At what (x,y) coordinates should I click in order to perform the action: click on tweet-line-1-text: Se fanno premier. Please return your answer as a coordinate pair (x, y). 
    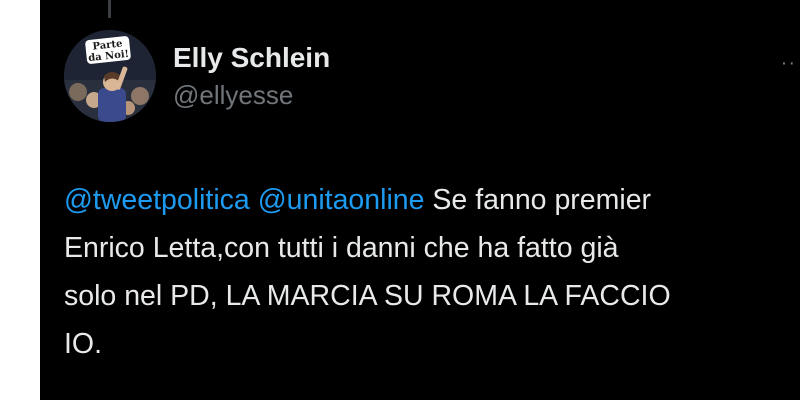
    Looking at the image, I should click on (542, 200).